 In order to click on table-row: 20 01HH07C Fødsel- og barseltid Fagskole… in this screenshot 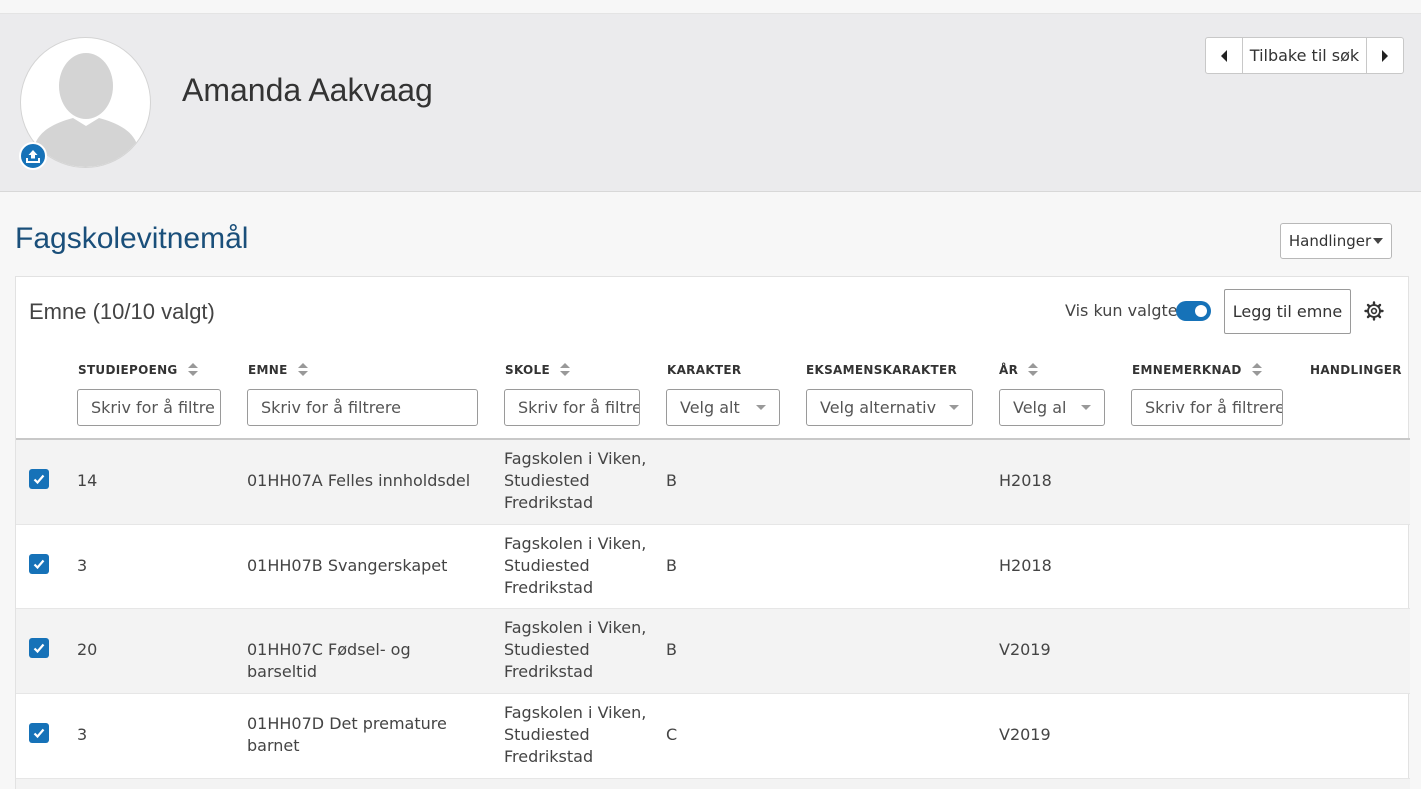, I will do `click(713, 651)`.